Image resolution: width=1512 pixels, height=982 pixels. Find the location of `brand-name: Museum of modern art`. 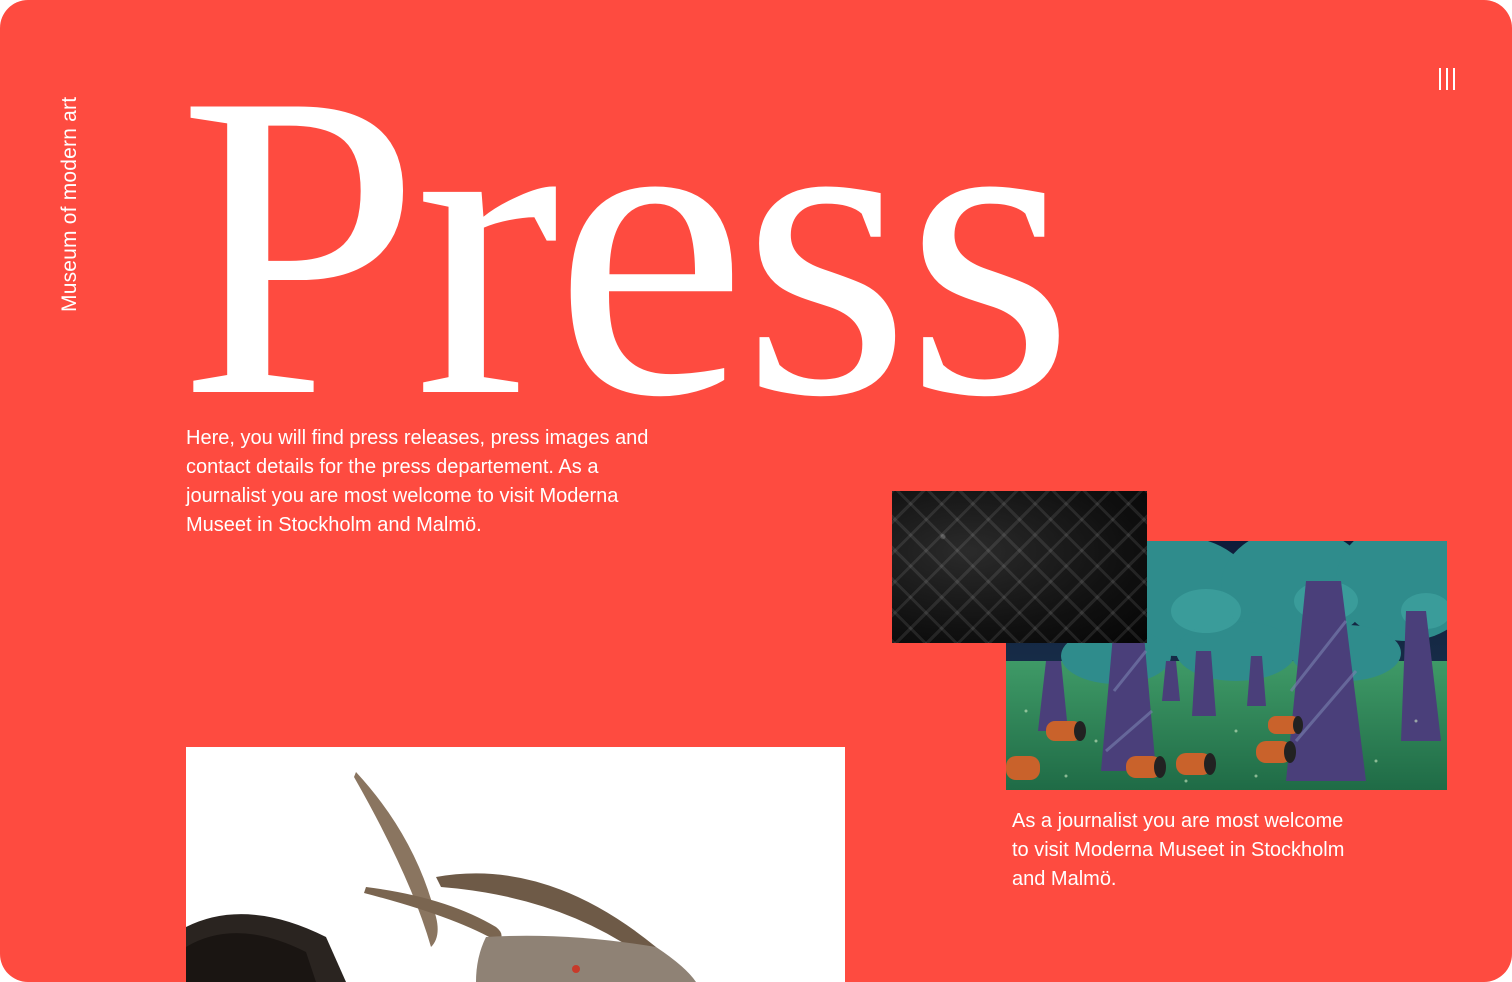

brand-name: Museum of modern art is located at coordinates (70, 204).